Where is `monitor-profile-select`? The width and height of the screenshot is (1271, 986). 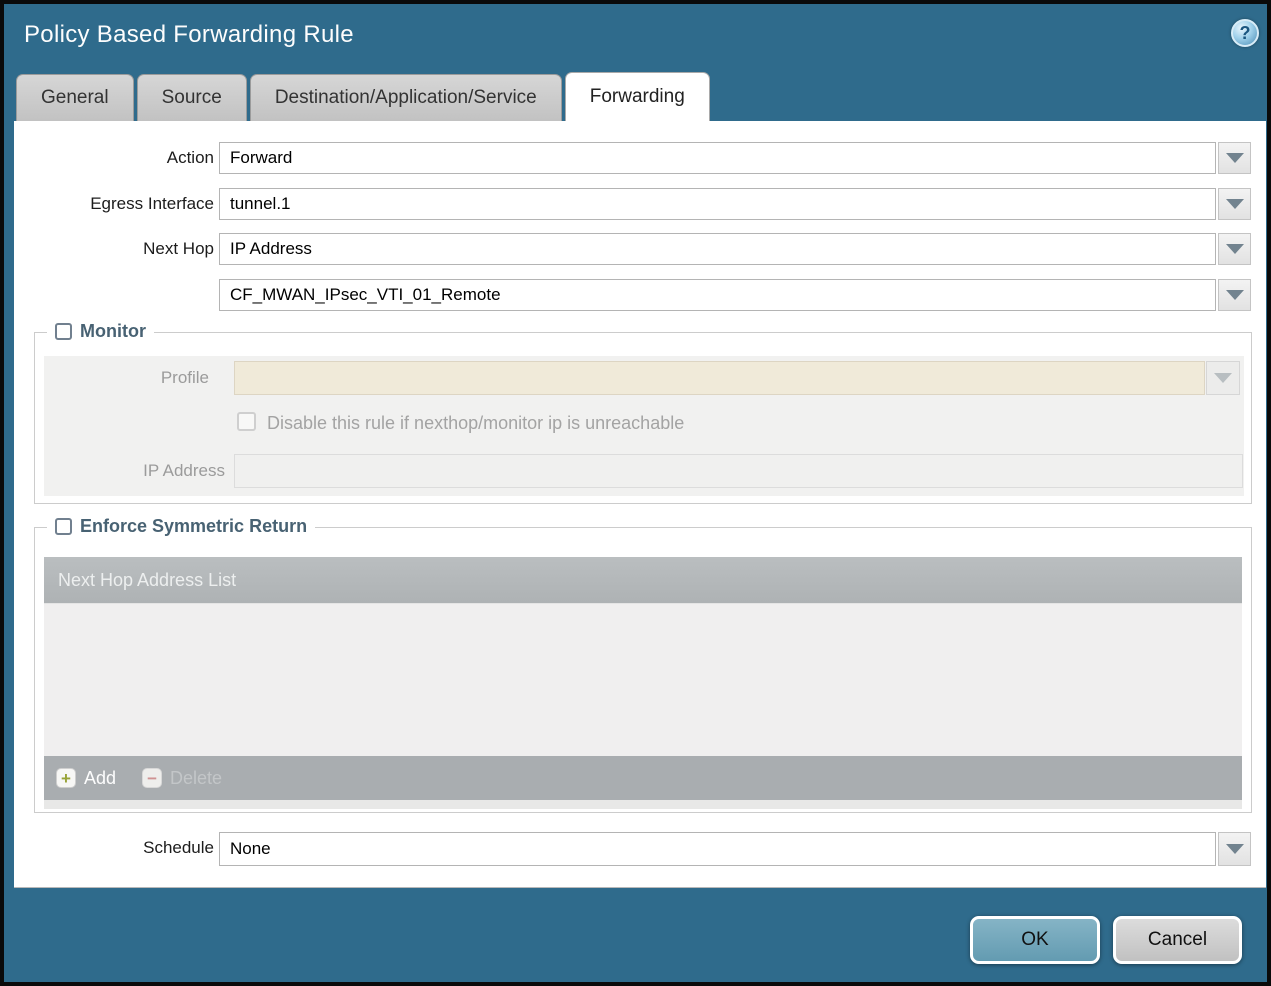
monitor-profile-select is located at coordinates (719, 378).